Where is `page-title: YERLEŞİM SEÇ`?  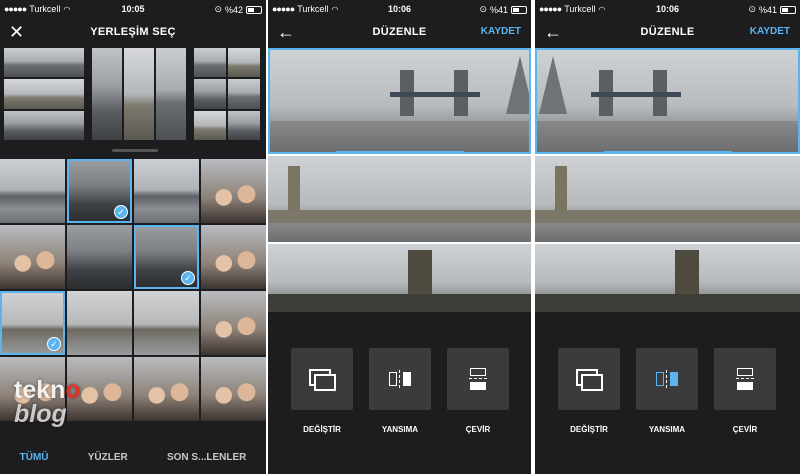
page-title: YERLEŞİM SEÇ is located at coordinates (133, 32).